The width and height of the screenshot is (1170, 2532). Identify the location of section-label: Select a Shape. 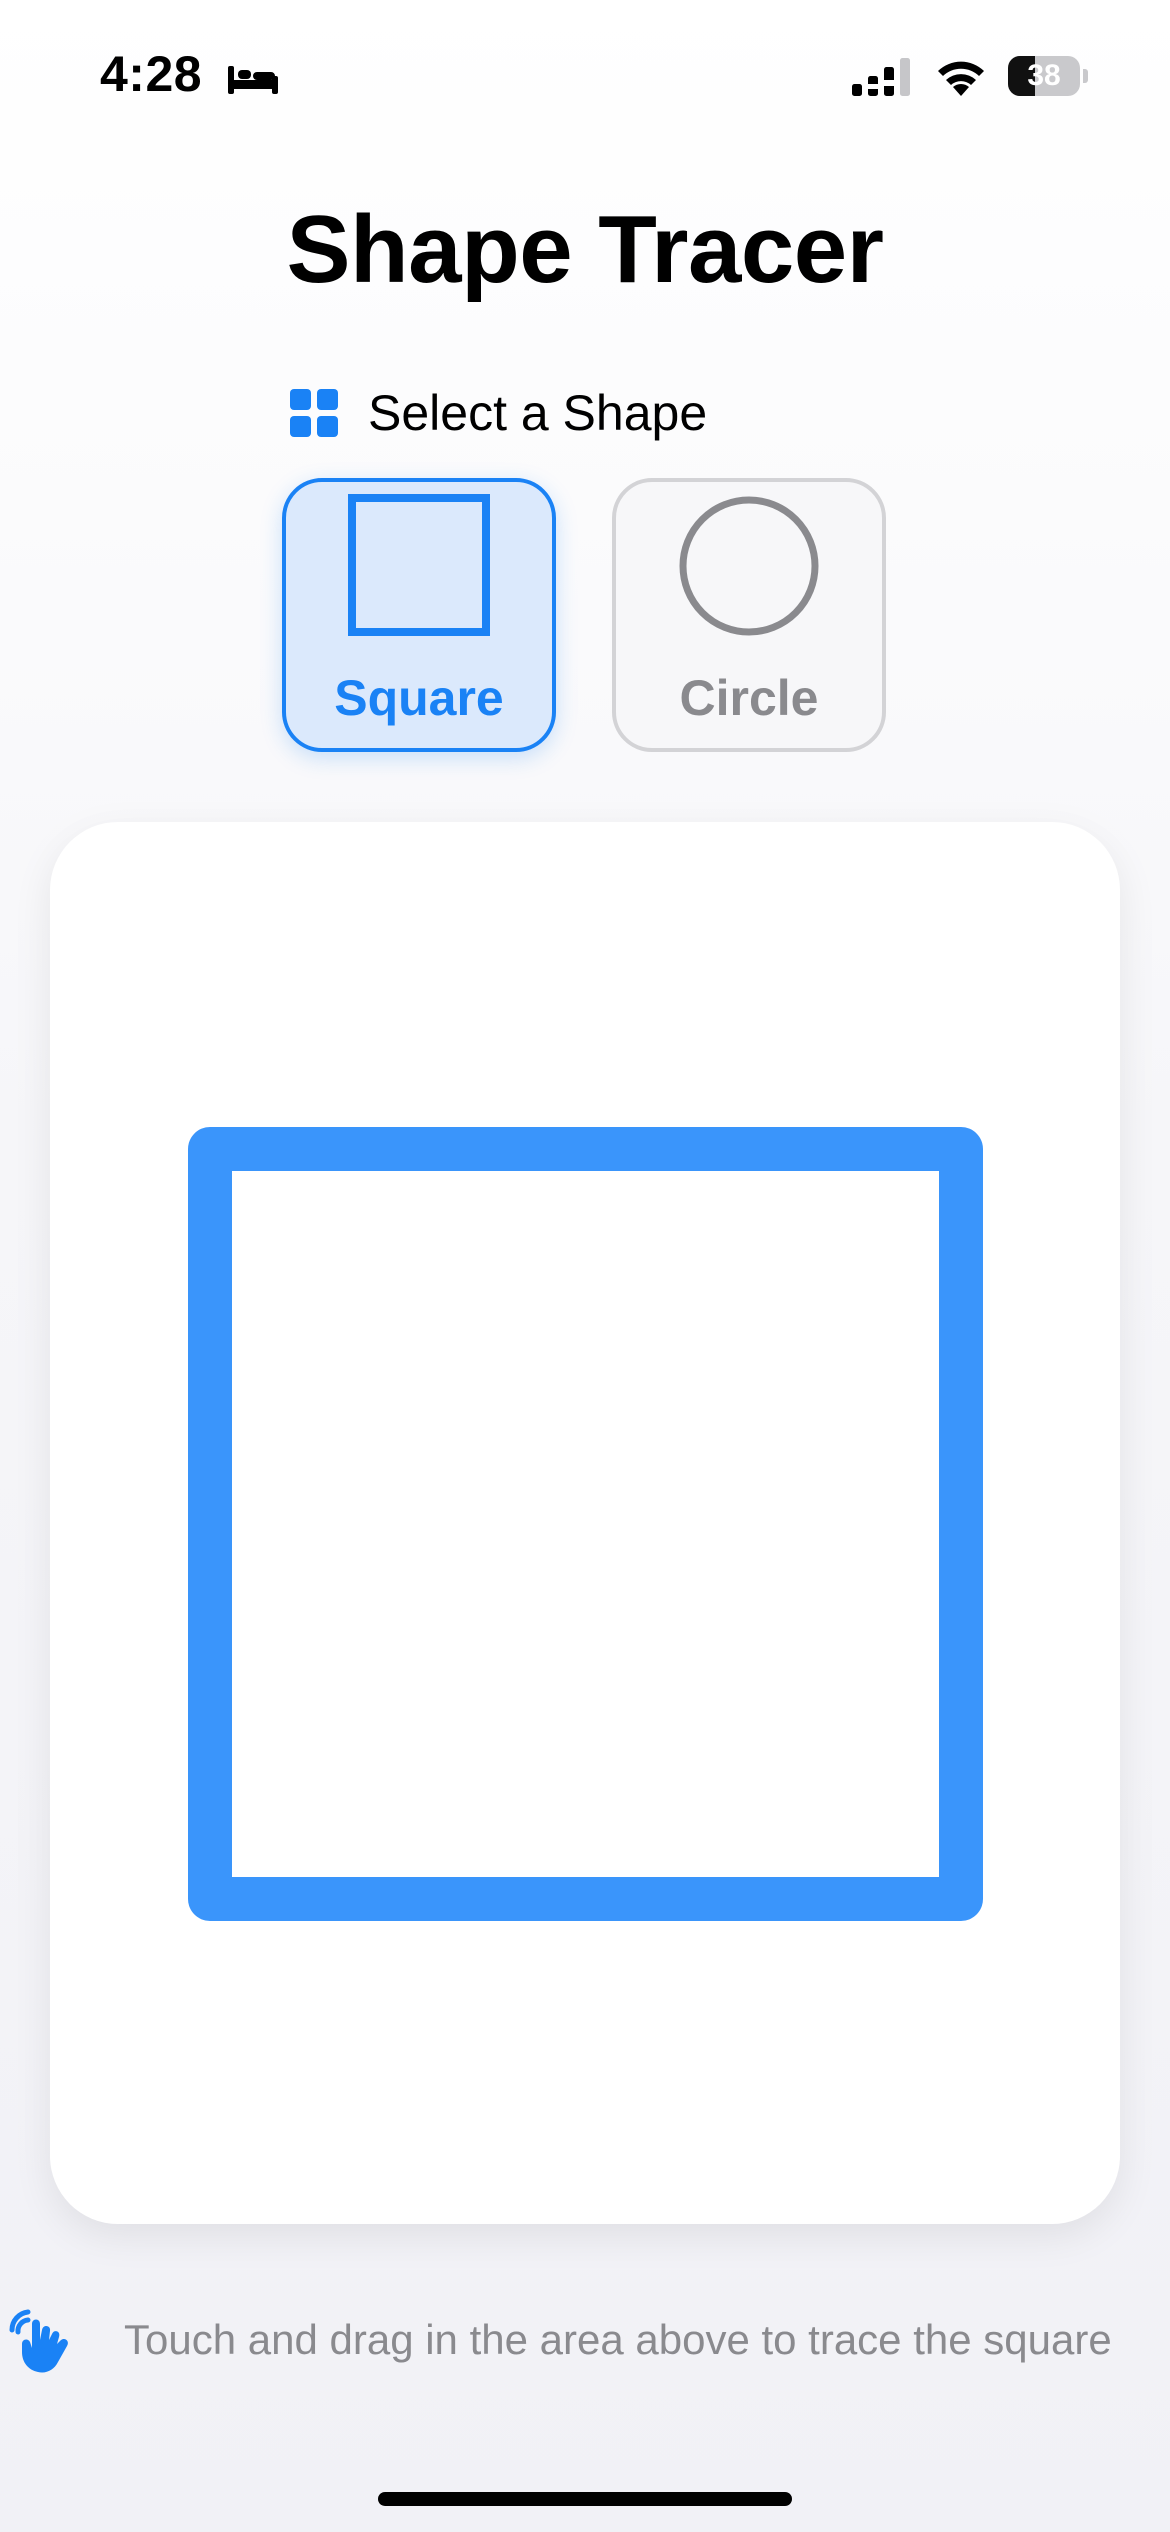
(538, 413).